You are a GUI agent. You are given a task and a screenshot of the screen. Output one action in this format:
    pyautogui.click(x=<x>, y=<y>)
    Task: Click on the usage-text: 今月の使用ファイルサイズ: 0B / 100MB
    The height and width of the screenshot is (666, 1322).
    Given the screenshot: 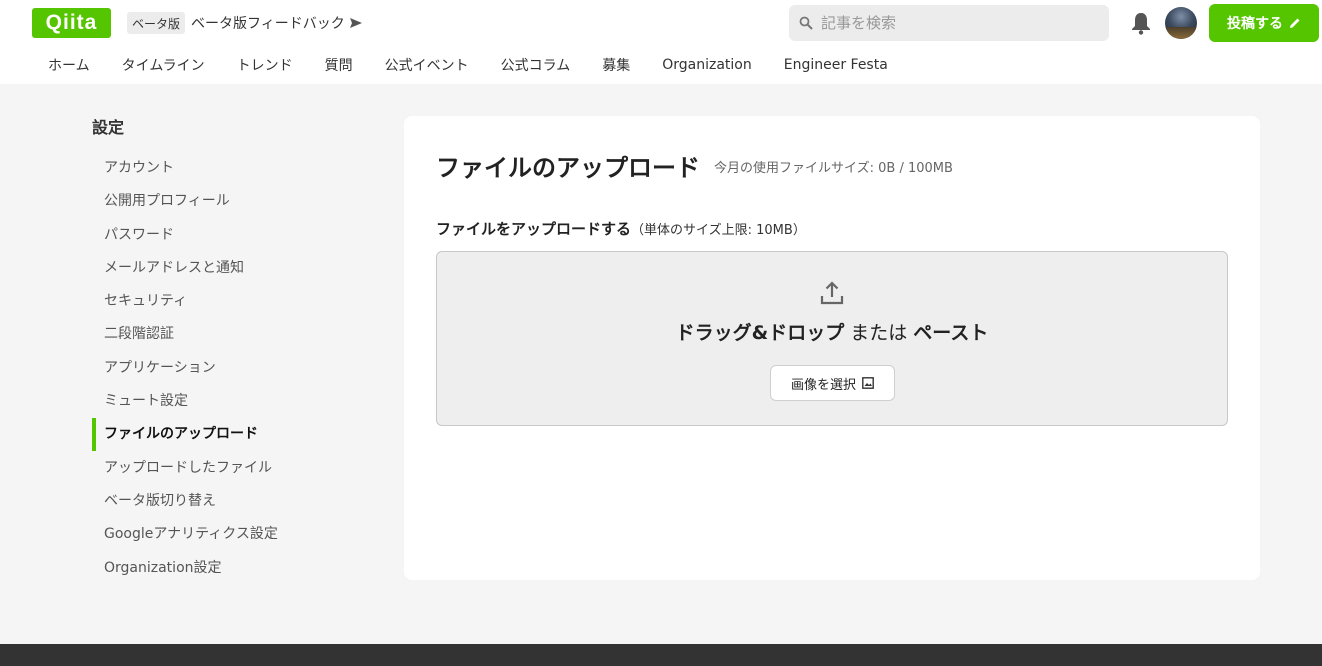 What is the action you would take?
    pyautogui.click(x=833, y=168)
    